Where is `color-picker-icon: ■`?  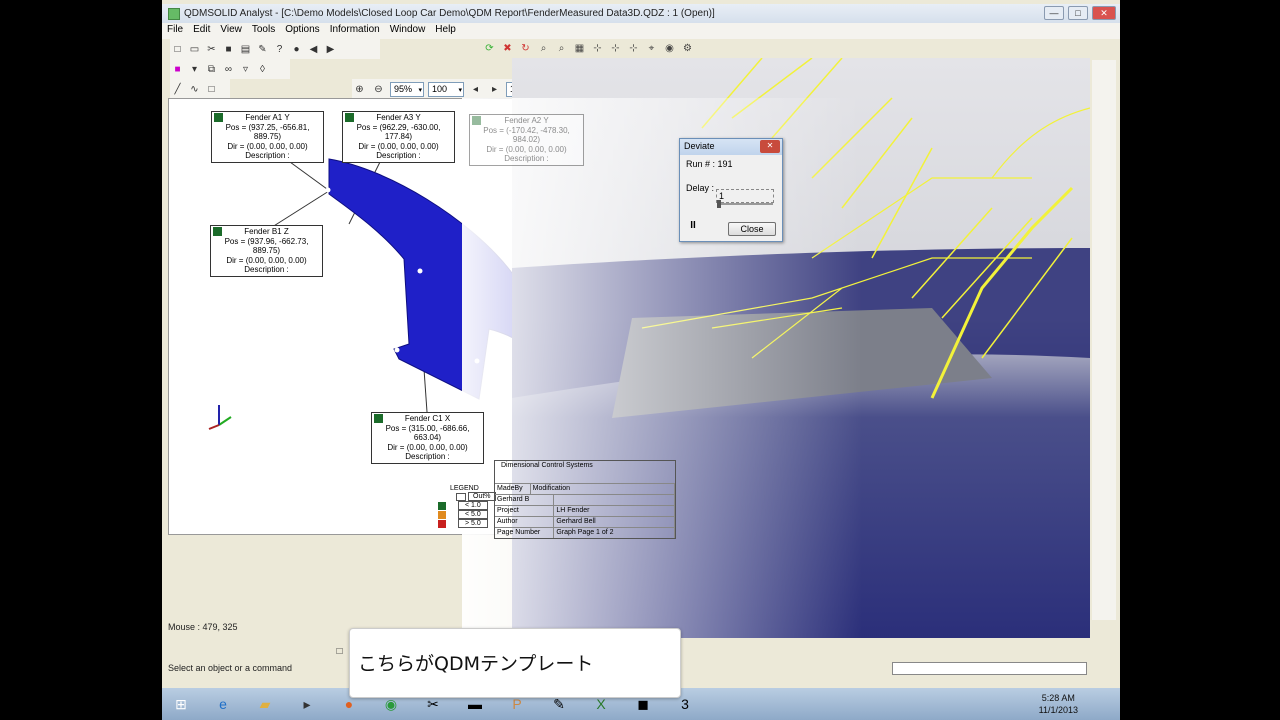 color-picker-icon: ■ is located at coordinates (177, 69).